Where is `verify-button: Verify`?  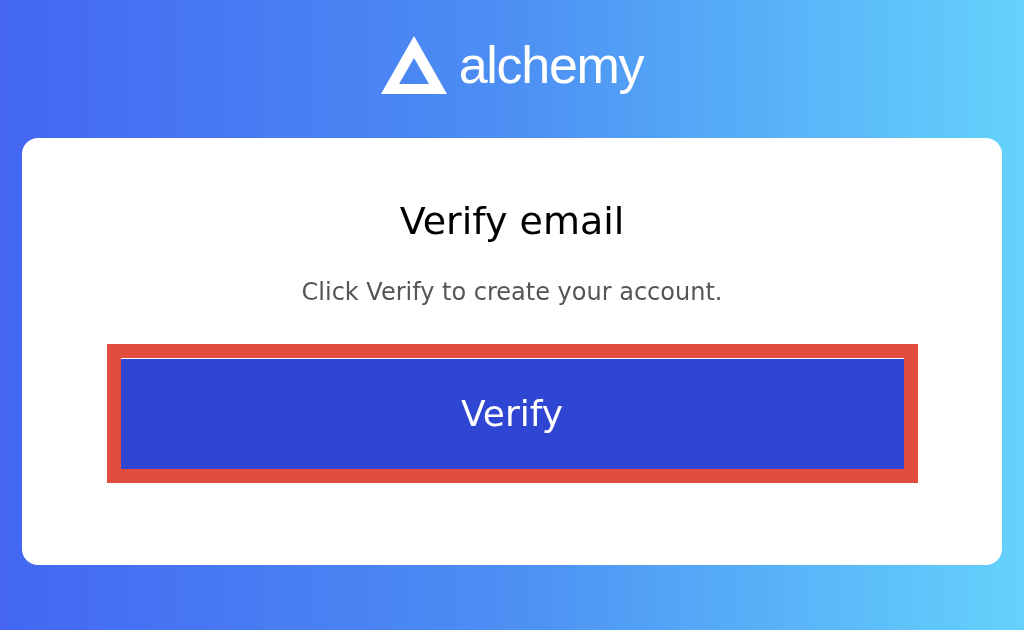
verify-button: Verify is located at coordinates (512, 413).